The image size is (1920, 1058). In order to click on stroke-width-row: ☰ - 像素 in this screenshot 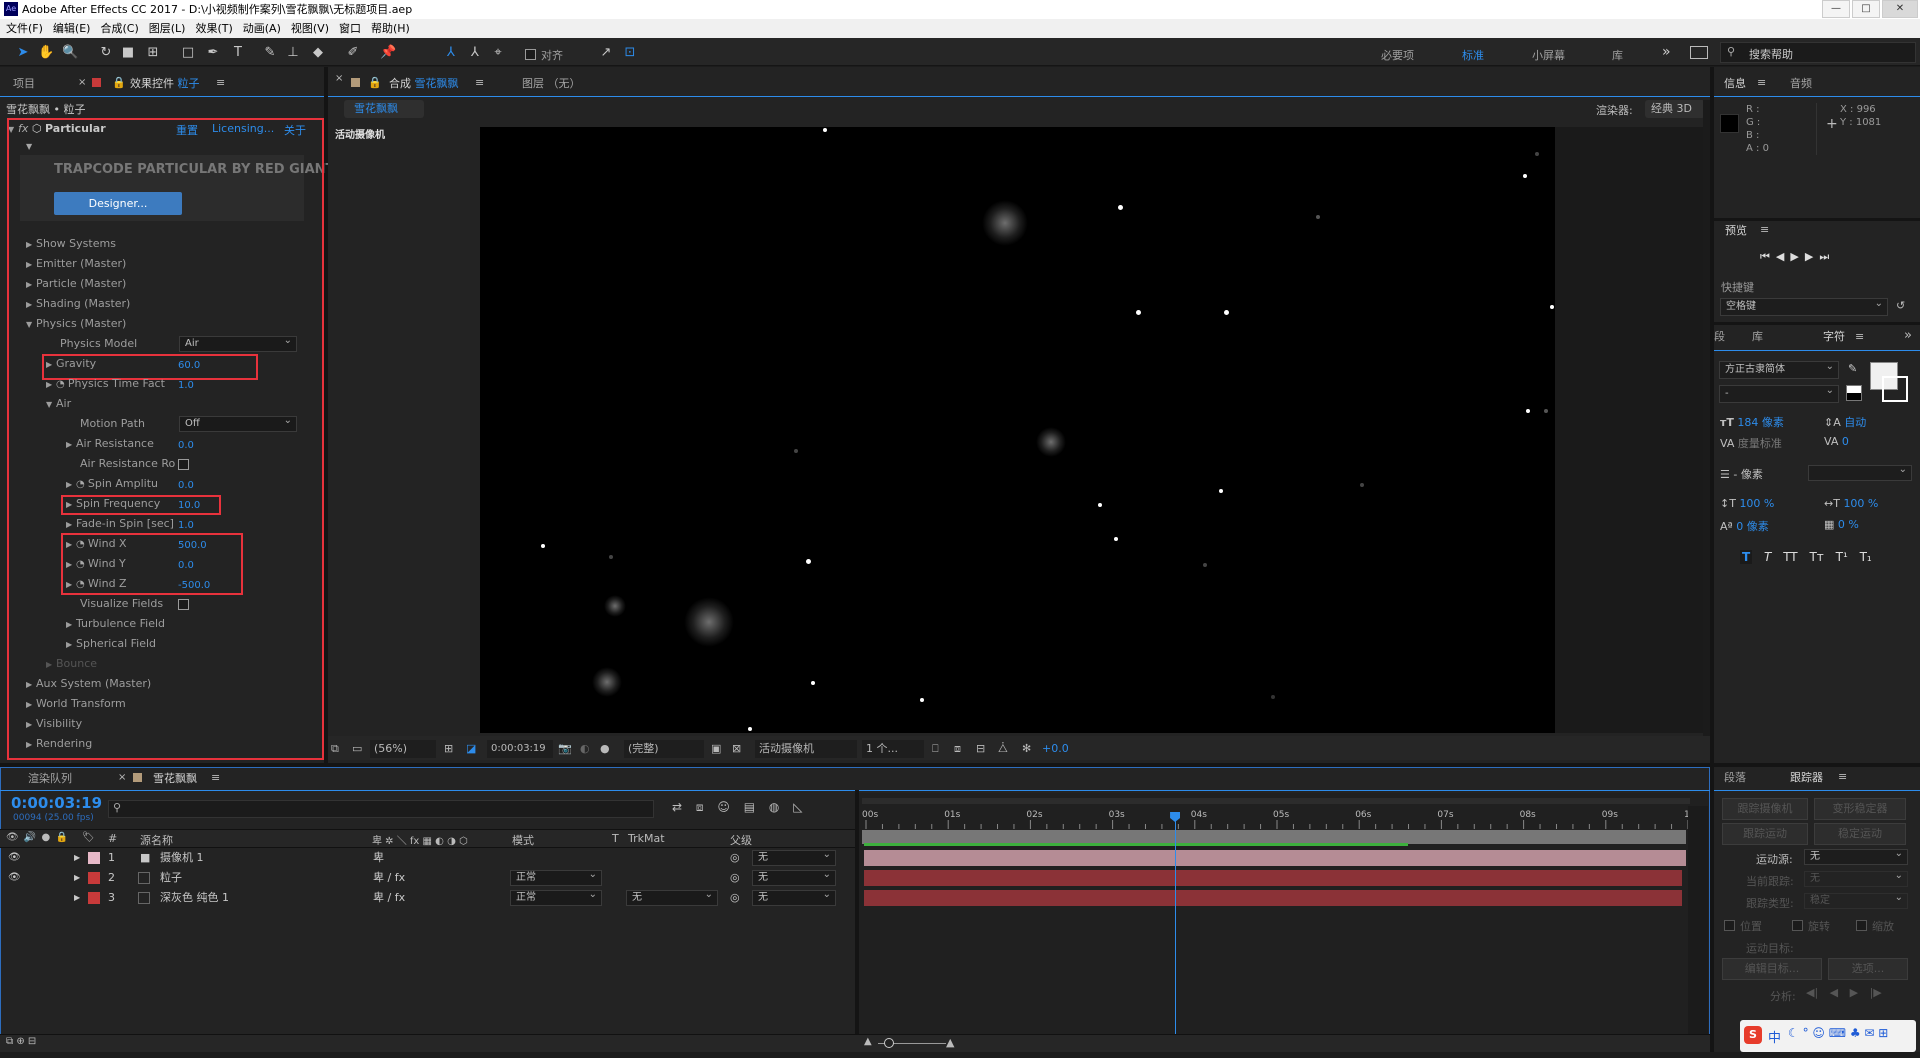, I will do `click(1741, 474)`.